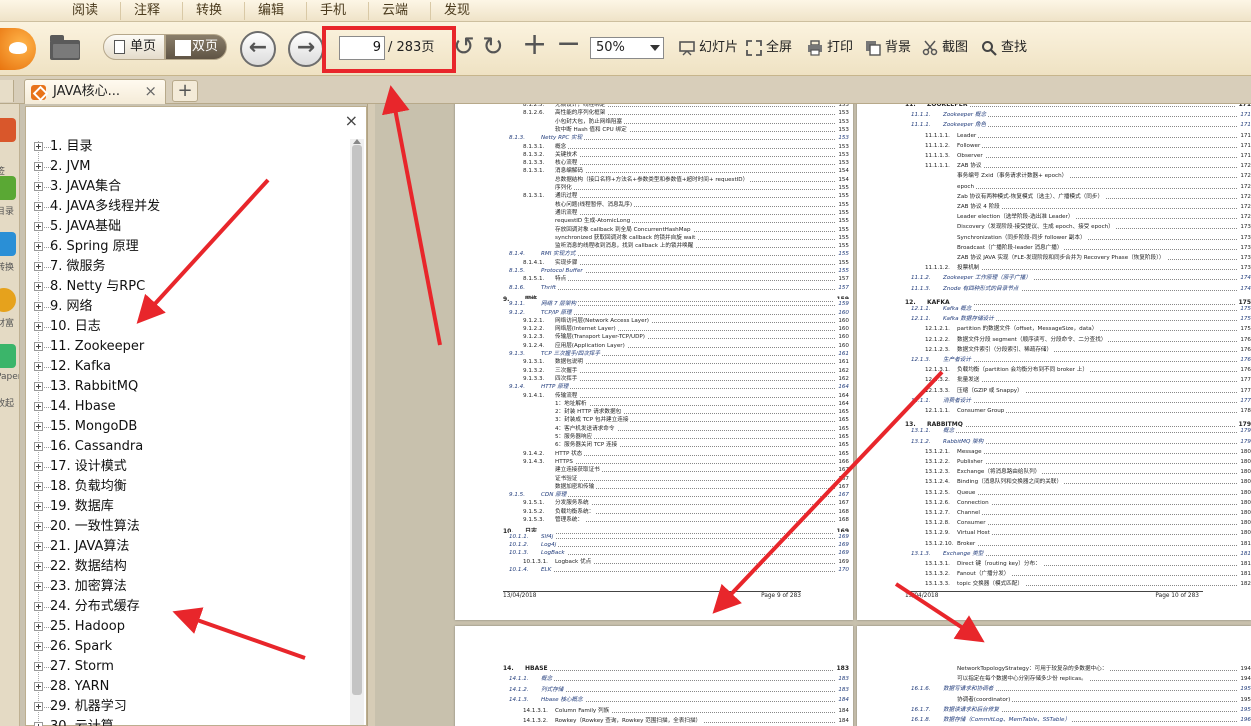  I want to click on toc-line: 12.1.2.3. 数据文件索引（分段索引、稀疏存储） 176, so click(1088, 349).